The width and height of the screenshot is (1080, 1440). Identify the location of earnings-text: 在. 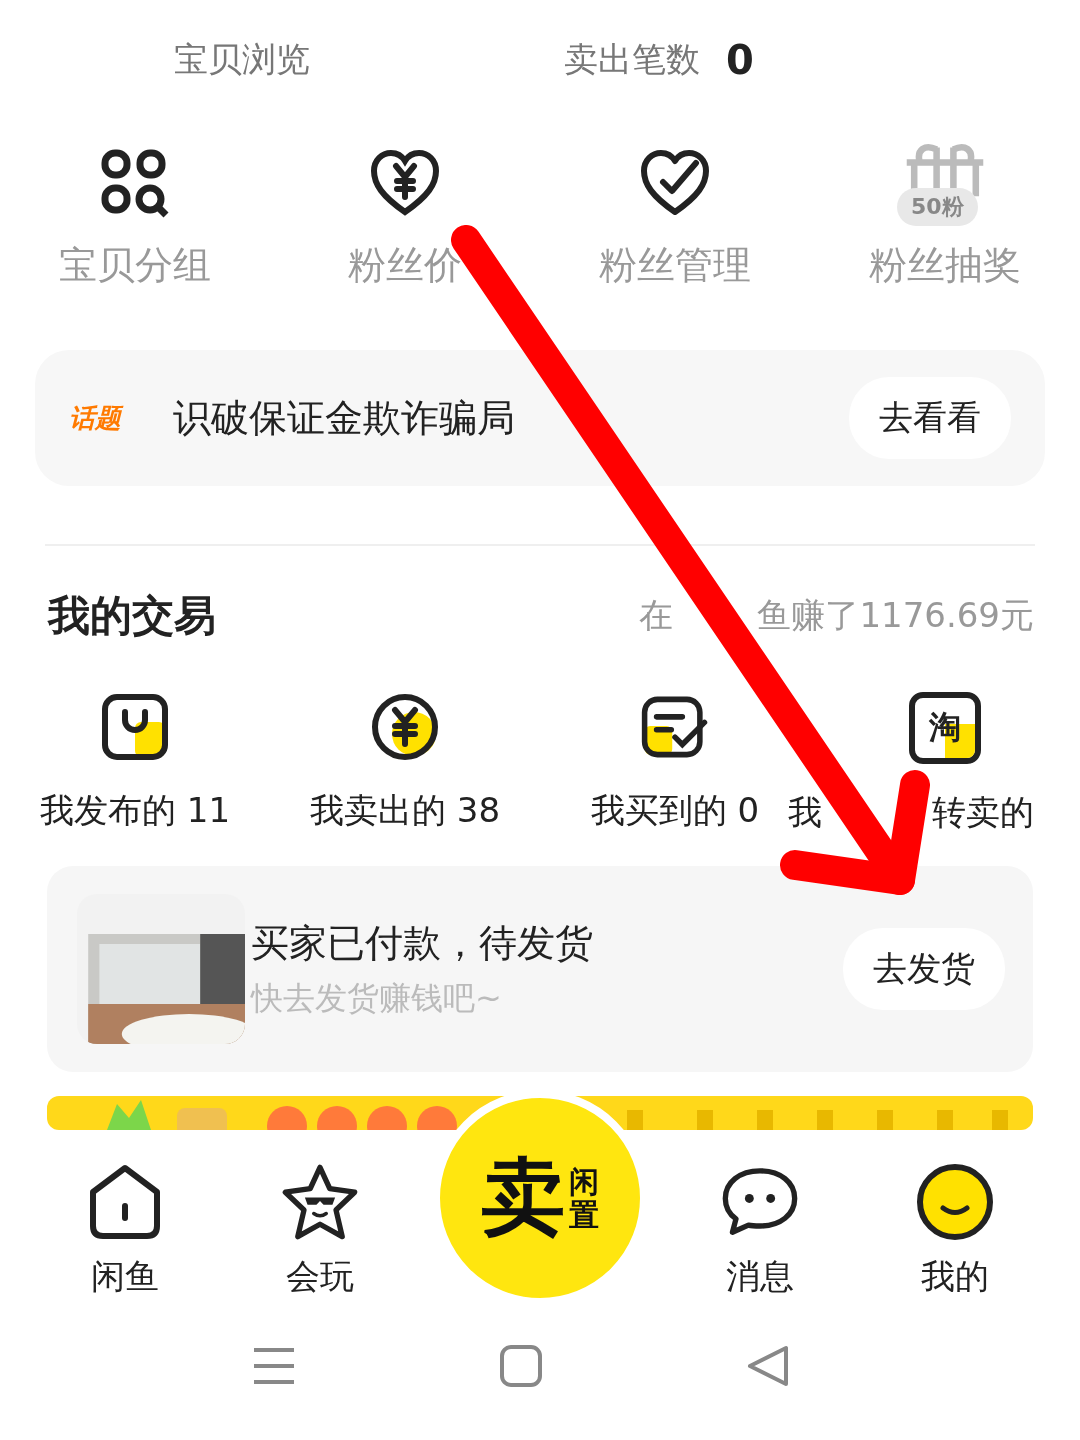
(656, 615).